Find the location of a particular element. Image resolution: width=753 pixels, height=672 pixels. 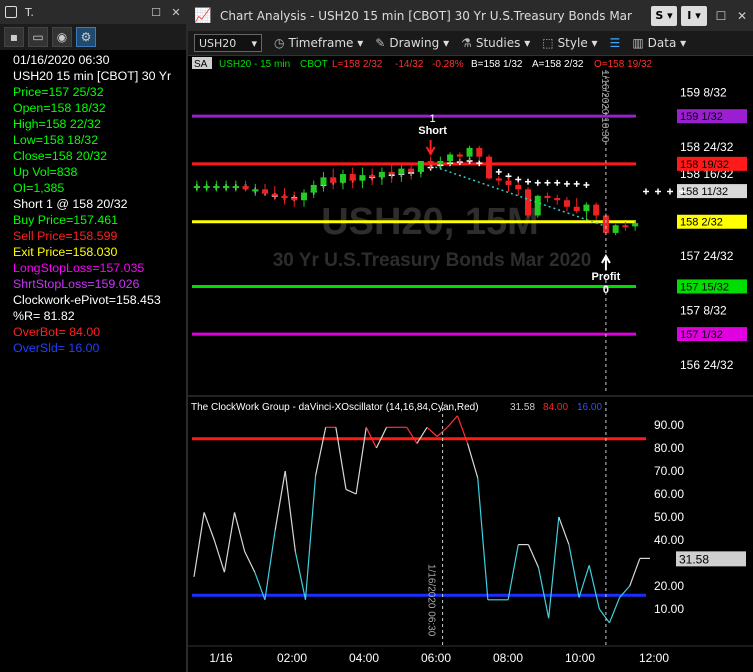

i-button: I ▾ is located at coordinates (694, 15).